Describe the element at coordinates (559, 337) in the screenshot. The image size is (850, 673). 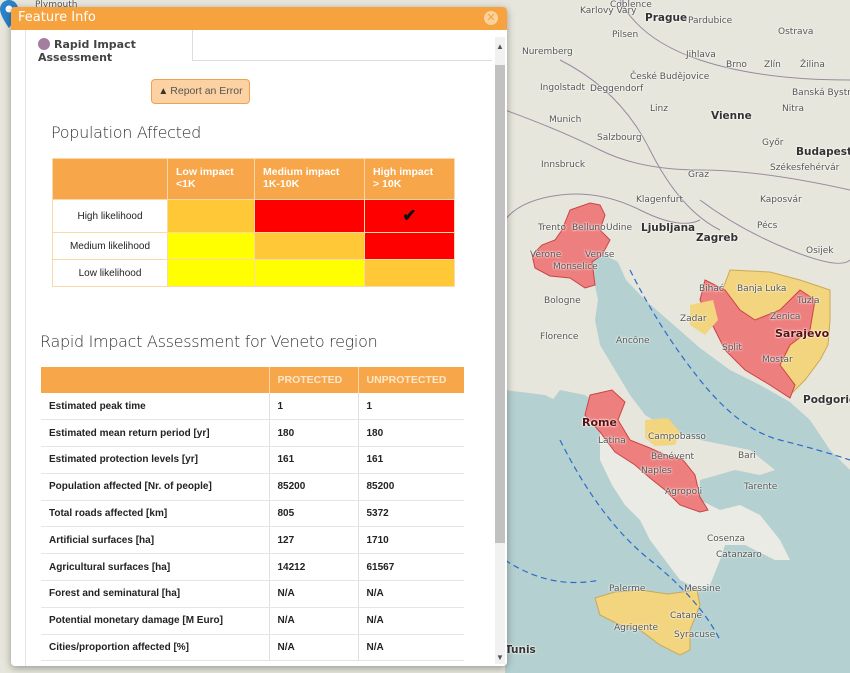
I see `map-place-label: Florence` at that location.